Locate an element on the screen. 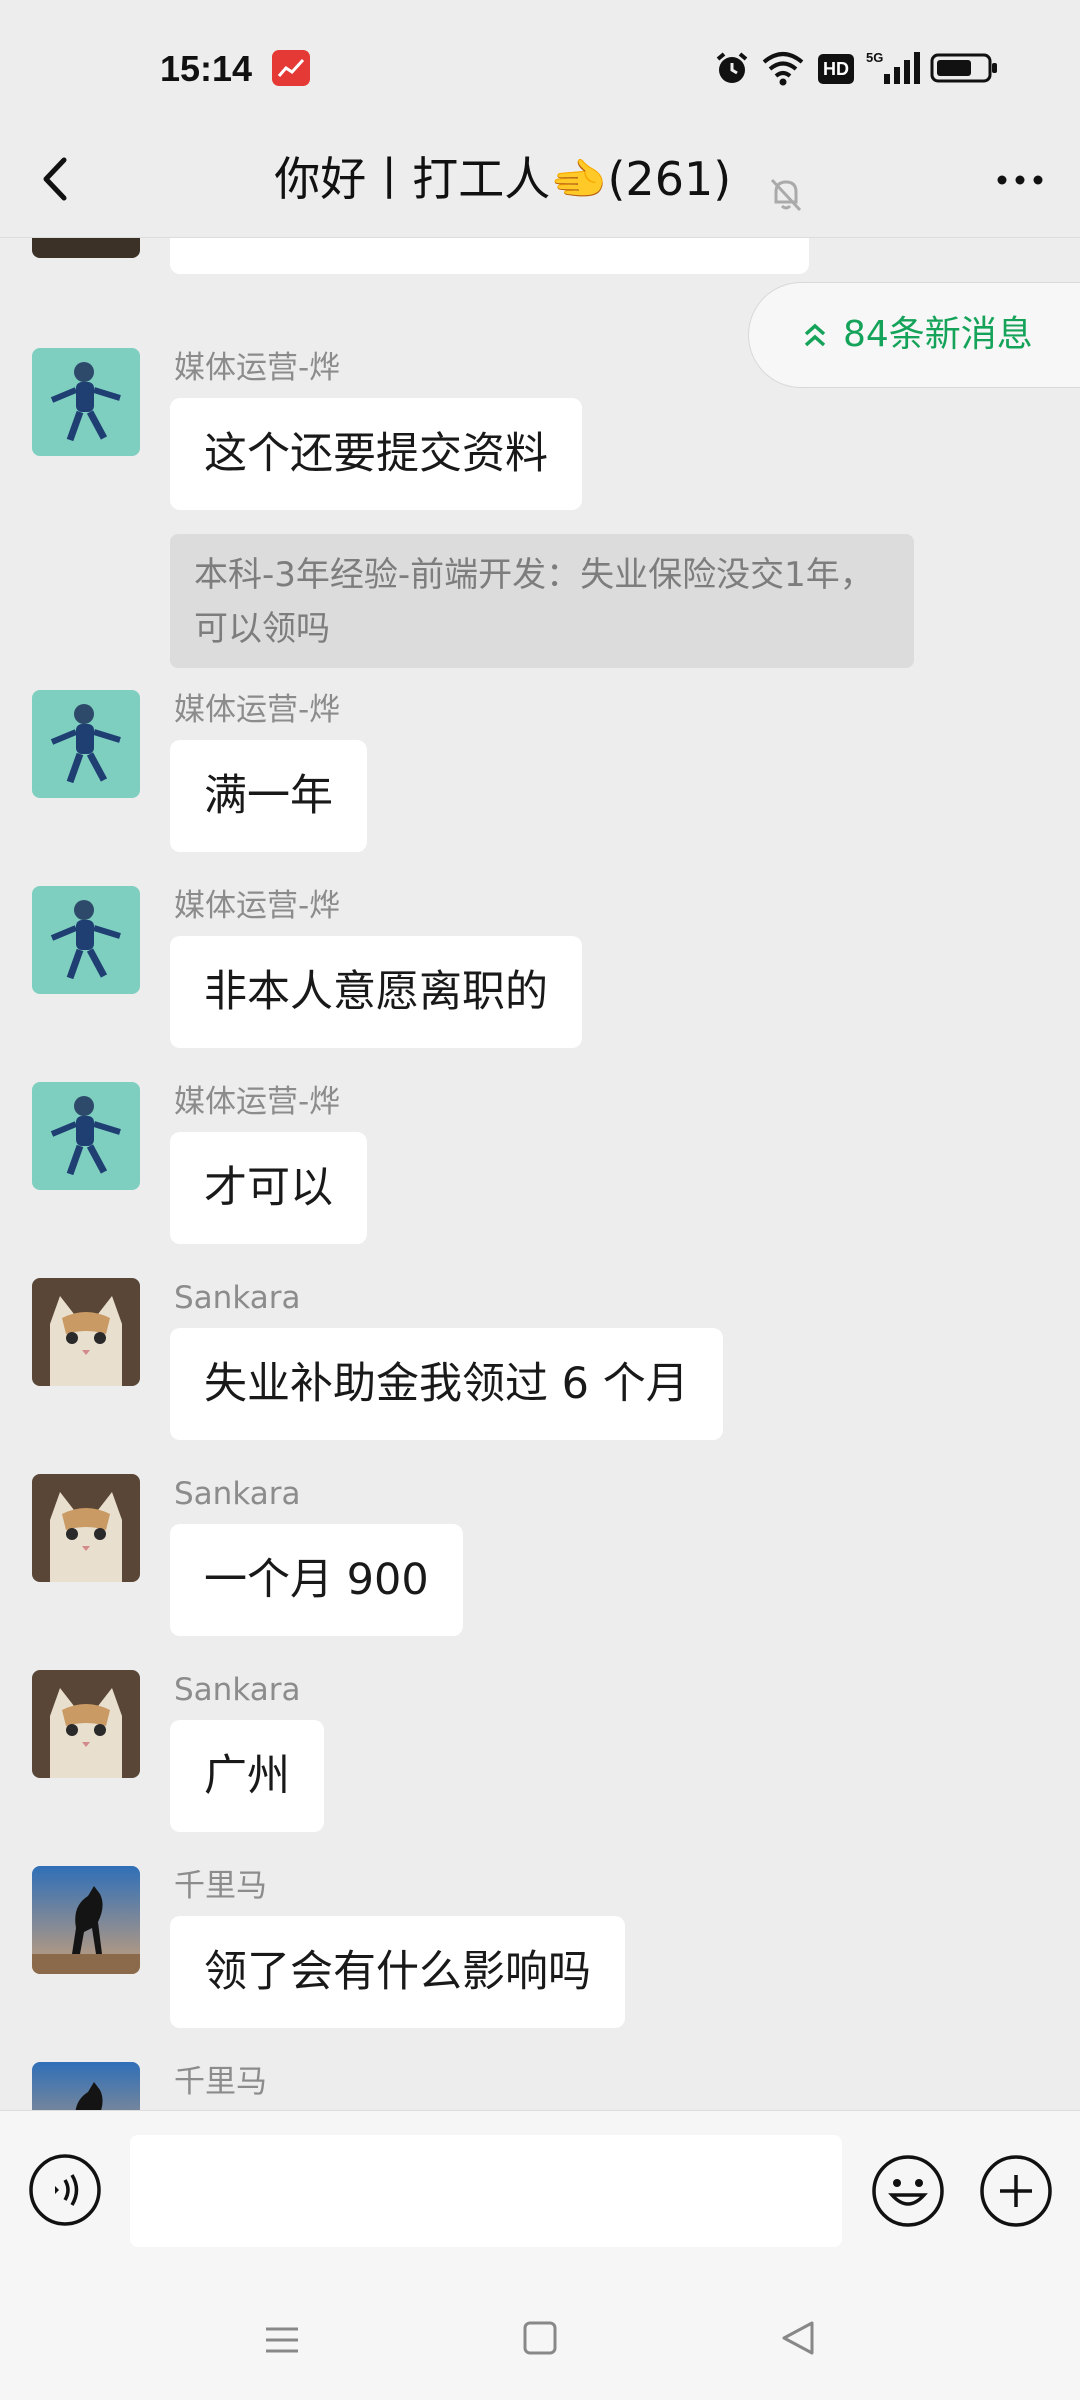  chat-title: 你好丨打工人🫲(261) is located at coordinates (540, 179).